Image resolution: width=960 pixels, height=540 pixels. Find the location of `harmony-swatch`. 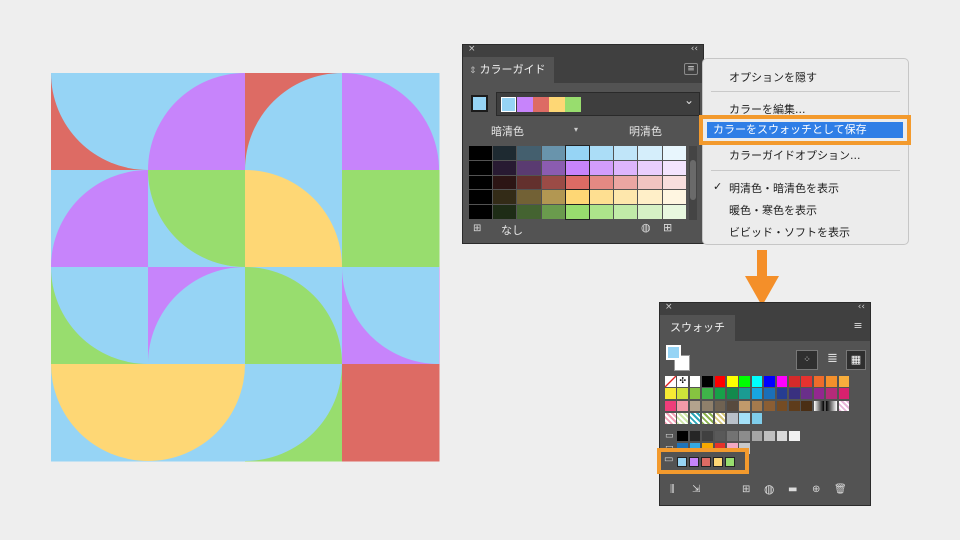

harmony-swatch is located at coordinates (573, 104).